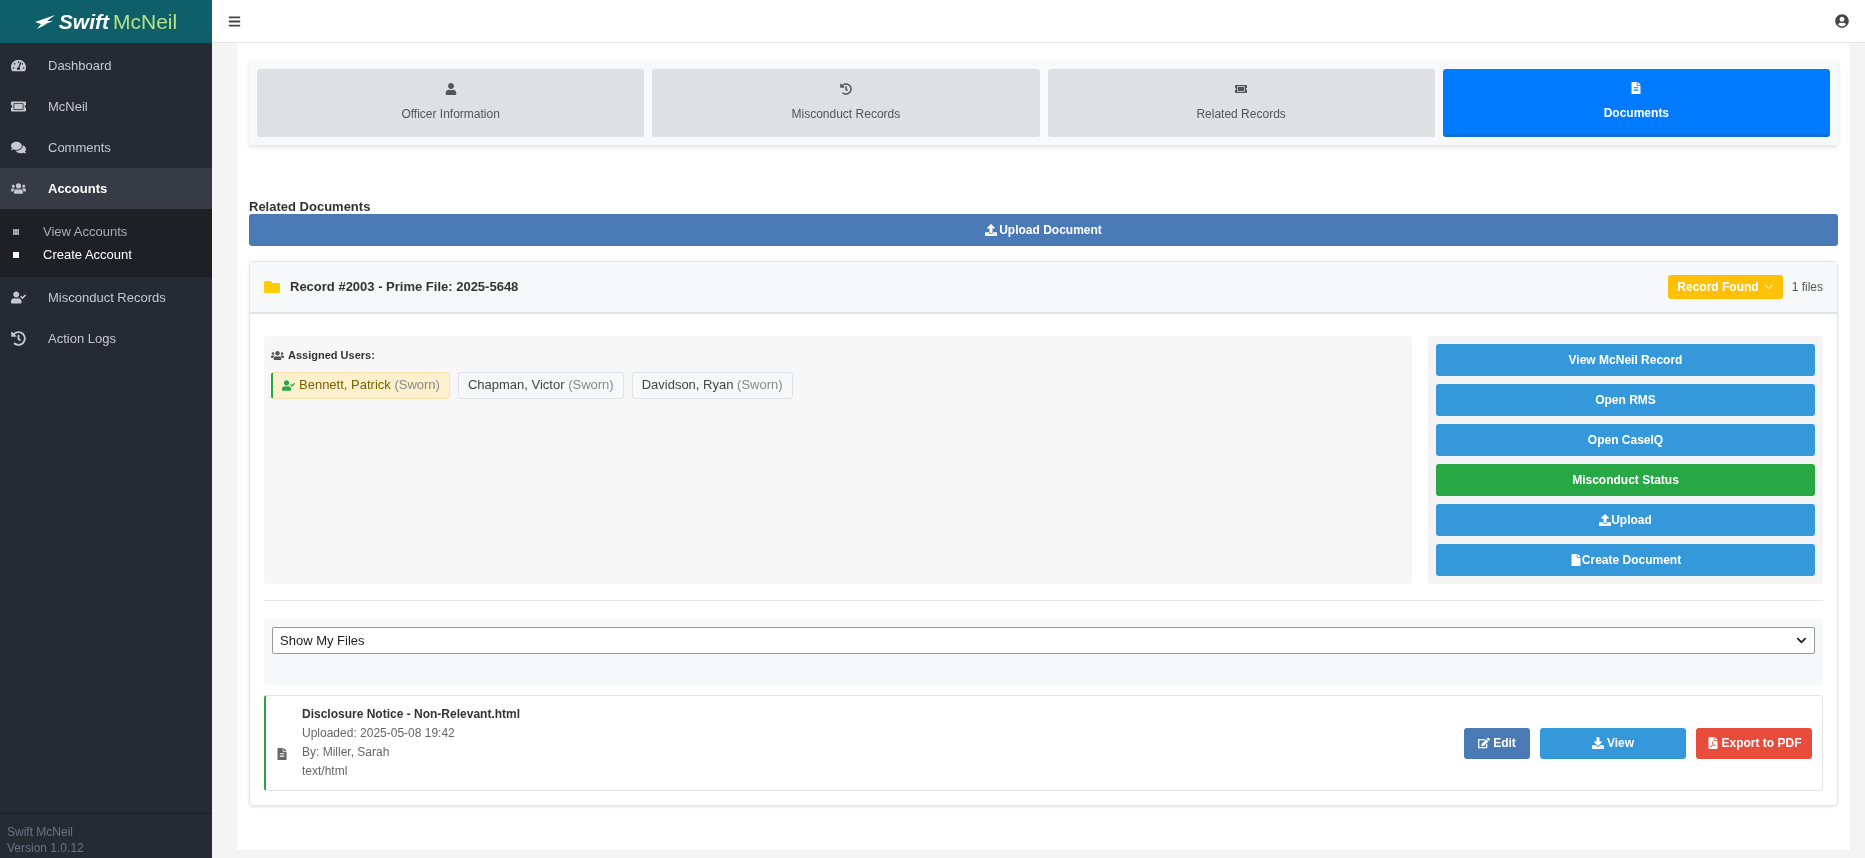 This screenshot has height=858, width=1865. Describe the element at coordinates (1625, 560) in the screenshot. I see `action-button: Create Document` at that location.